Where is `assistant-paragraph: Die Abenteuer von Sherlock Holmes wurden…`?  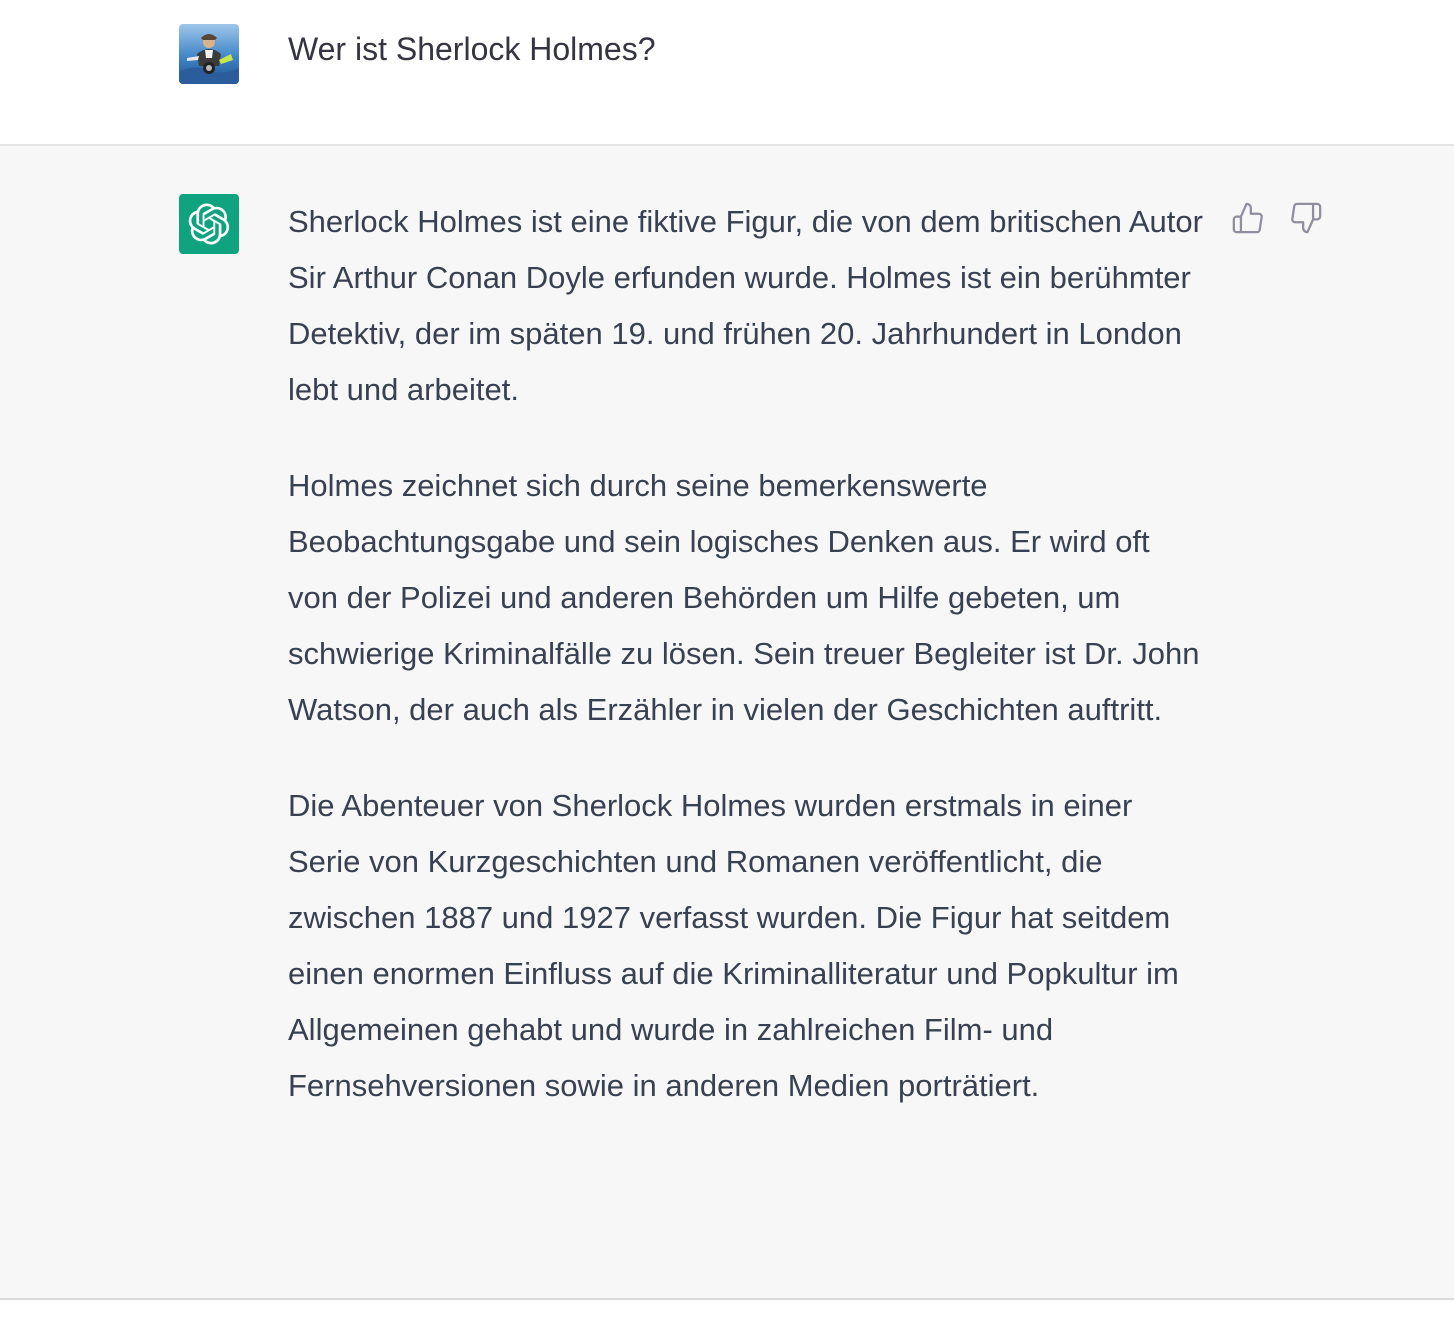 assistant-paragraph: Die Abenteuer von Sherlock Holmes wurden… is located at coordinates (733, 945).